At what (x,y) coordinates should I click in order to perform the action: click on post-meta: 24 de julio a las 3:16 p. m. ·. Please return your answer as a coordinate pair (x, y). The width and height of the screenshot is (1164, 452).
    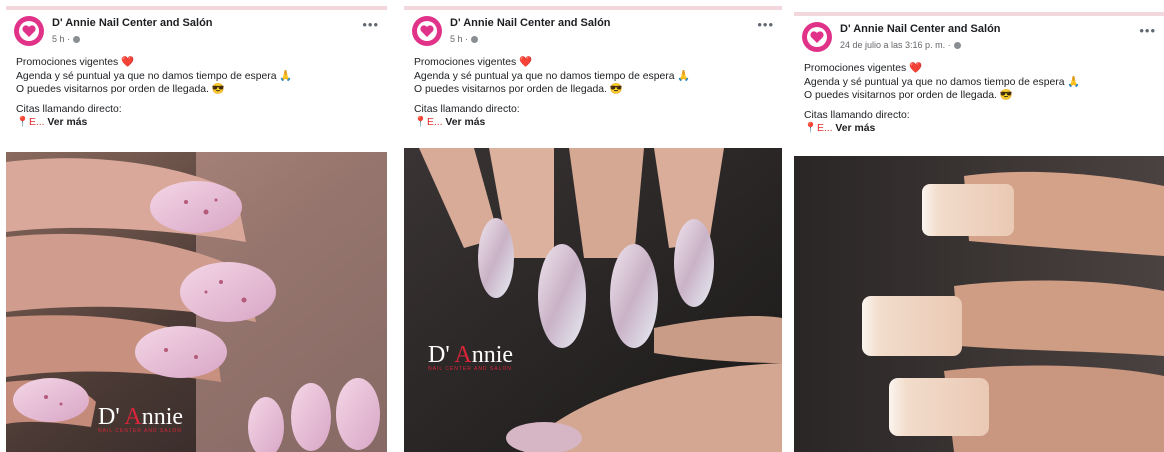
    Looking at the image, I should click on (900, 45).